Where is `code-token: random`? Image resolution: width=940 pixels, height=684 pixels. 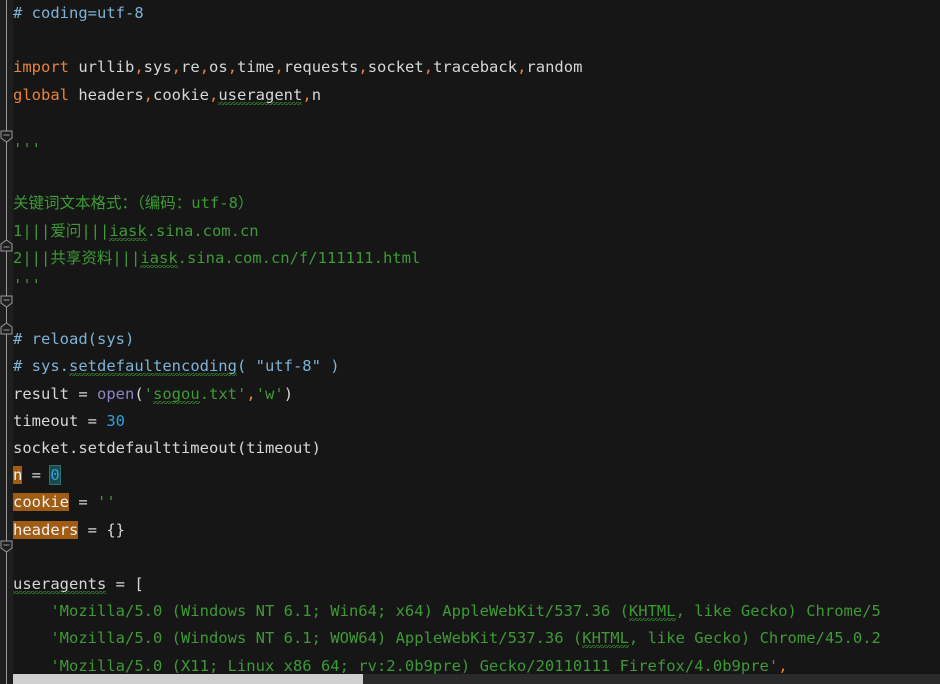
code-token: random is located at coordinates (554, 67).